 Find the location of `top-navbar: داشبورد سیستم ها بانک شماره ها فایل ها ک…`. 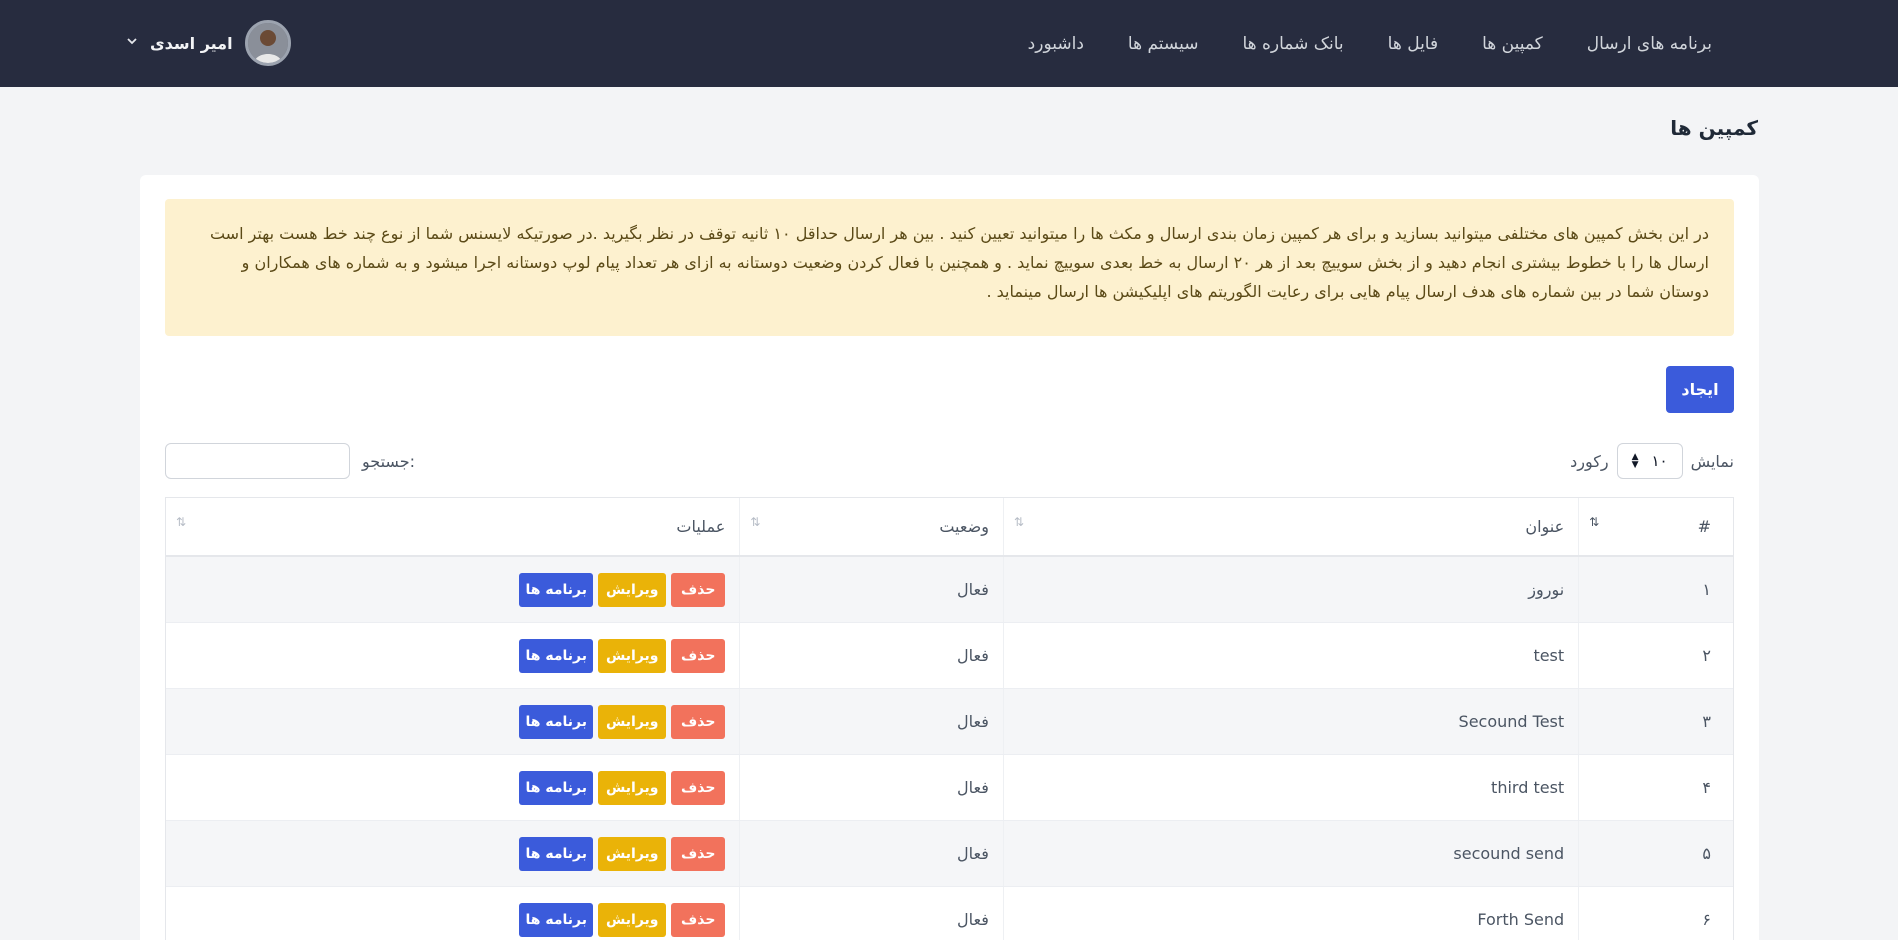

top-navbar: داشبورد سیستم ها بانک شماره ها فایل ها ک… is located at coordinates (949, 43).